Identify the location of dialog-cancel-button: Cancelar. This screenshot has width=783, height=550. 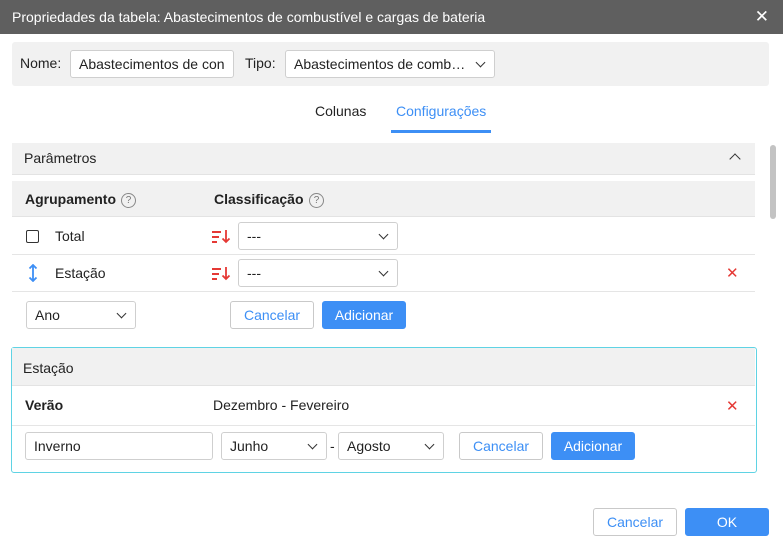
(635, 522).